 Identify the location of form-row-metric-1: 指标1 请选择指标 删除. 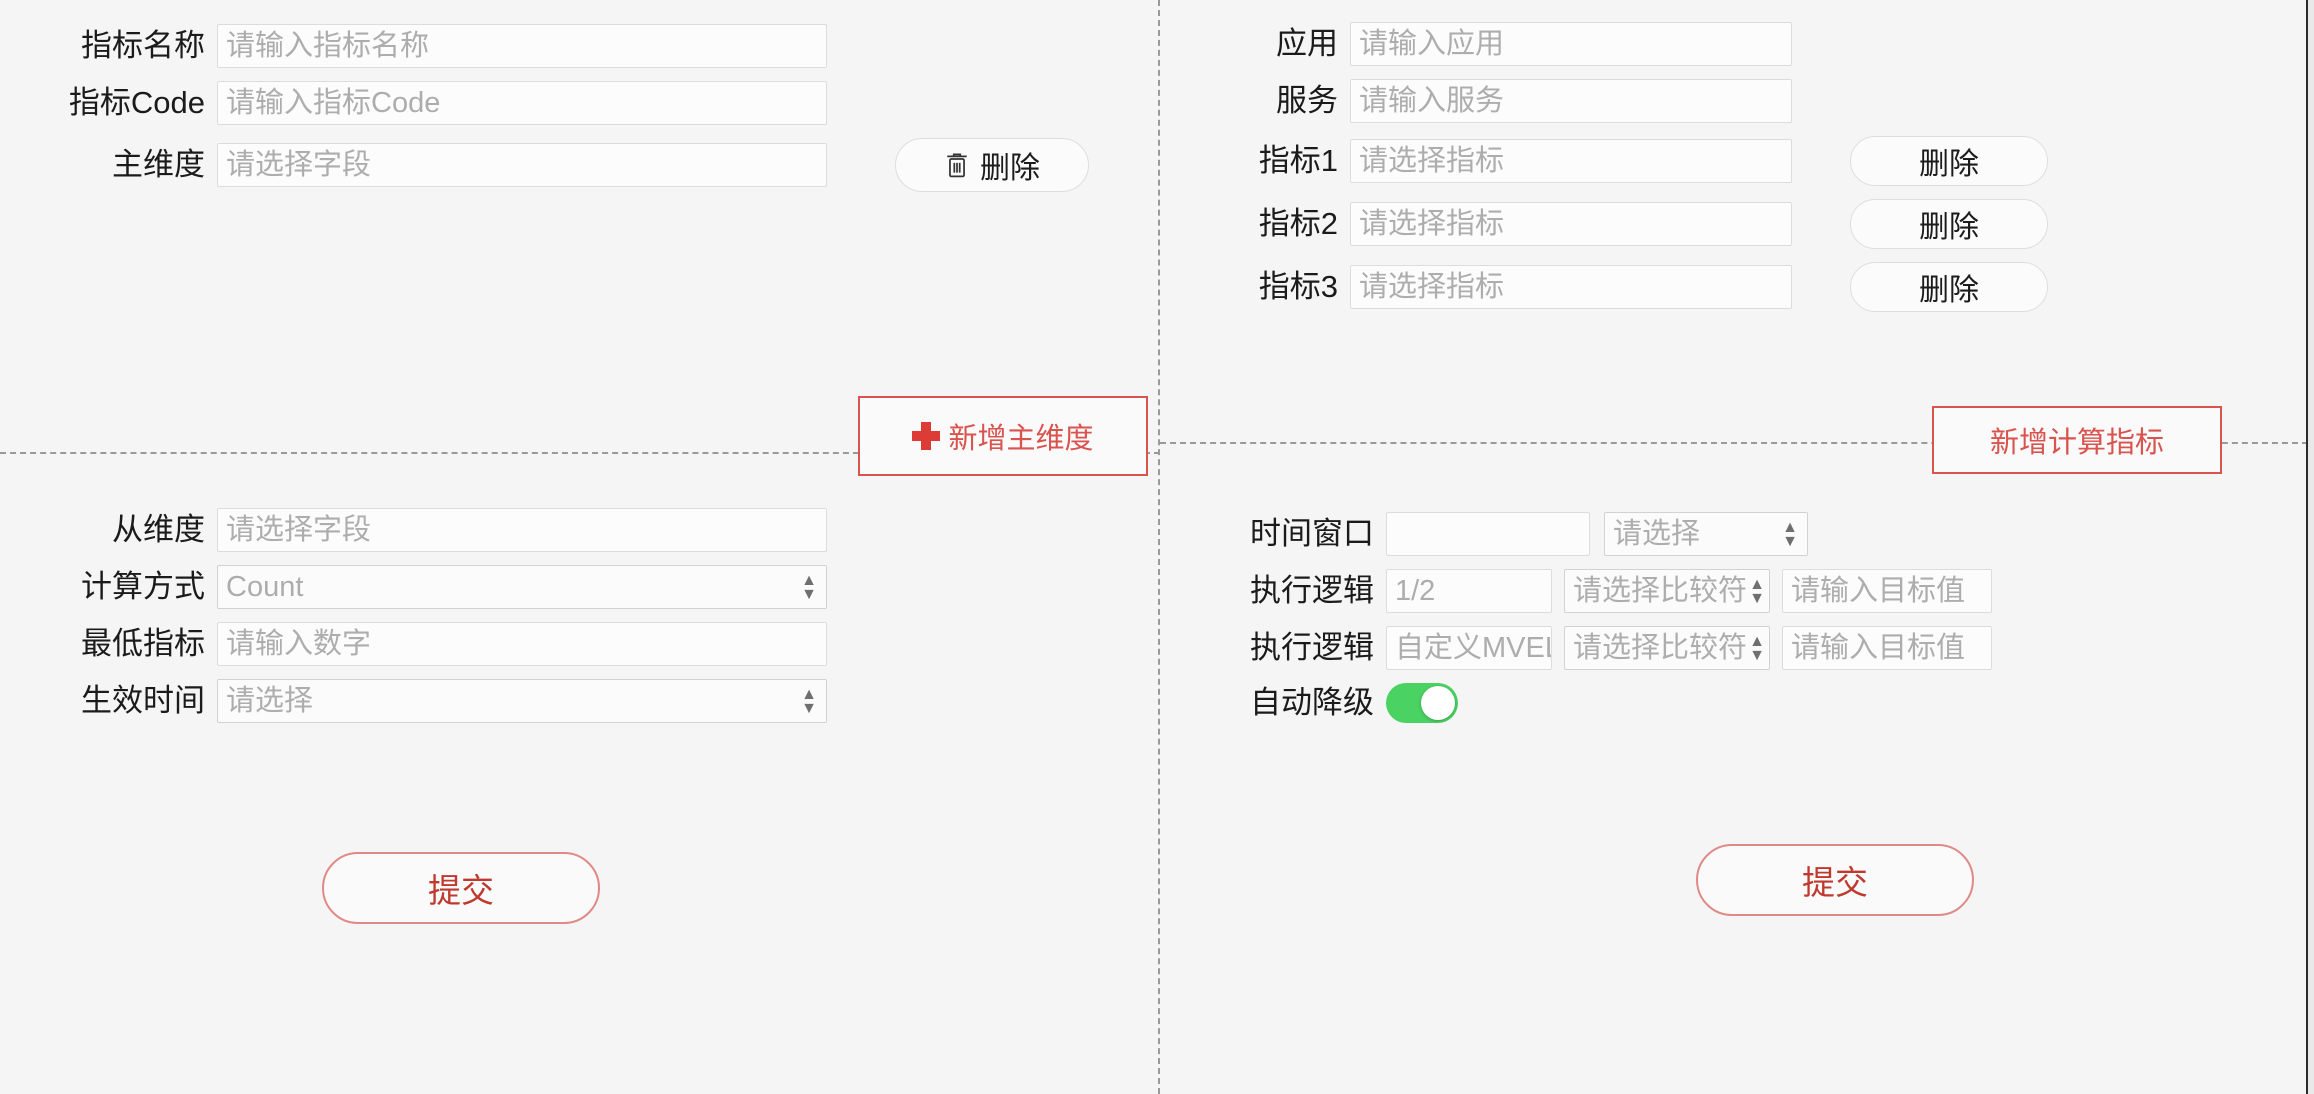
(1746, 161).